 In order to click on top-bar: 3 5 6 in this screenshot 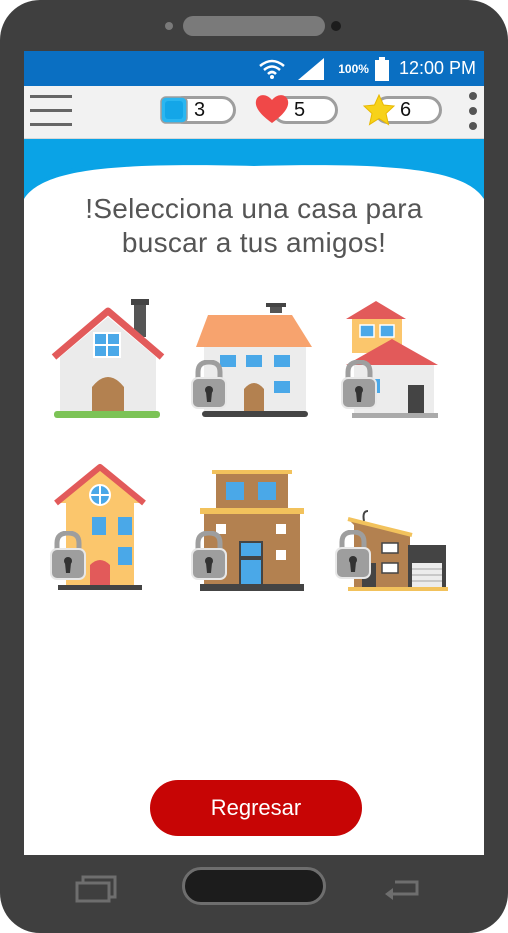, I will do `click(254, 112)`.